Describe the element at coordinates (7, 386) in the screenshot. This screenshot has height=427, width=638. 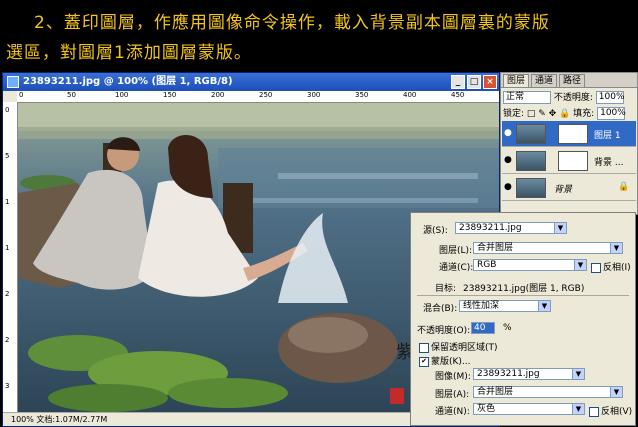
I see `ruler-tick: 3` at that location.